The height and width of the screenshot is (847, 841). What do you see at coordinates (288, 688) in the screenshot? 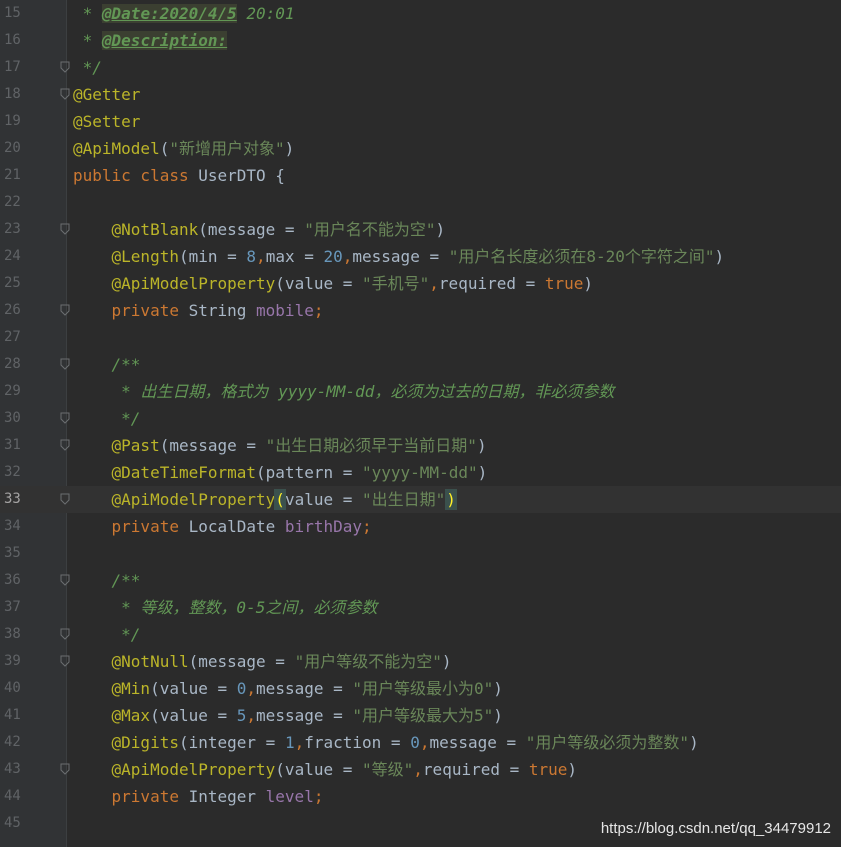
I see `code-text: @Min(value = 0,message = "用户等级最小为0")` at bounding box center [288, 688].